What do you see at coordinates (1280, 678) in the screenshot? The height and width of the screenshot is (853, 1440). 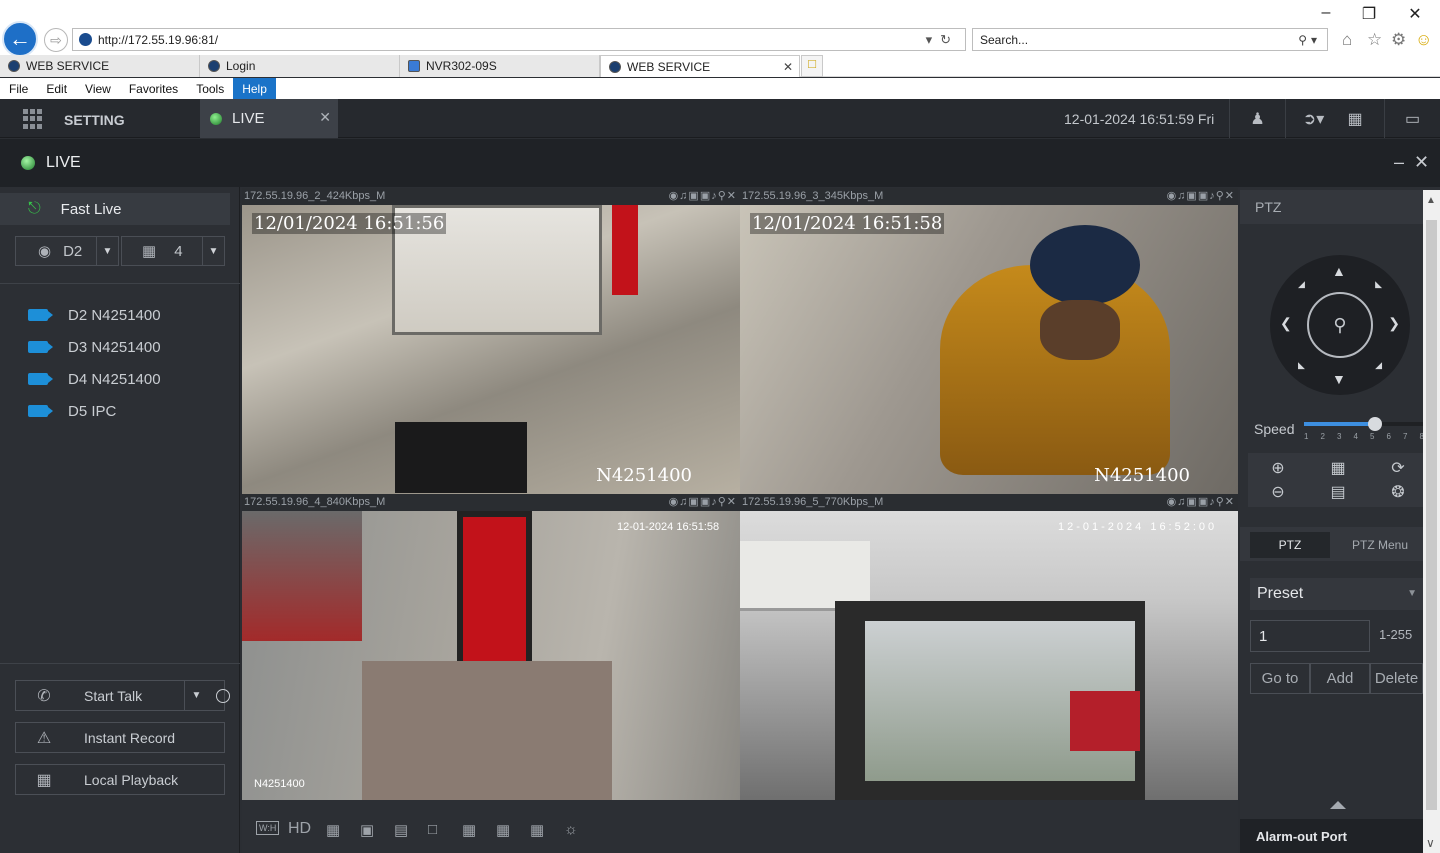 I see `goto-preset-button: Go to` at bounding box center [1280, 678].